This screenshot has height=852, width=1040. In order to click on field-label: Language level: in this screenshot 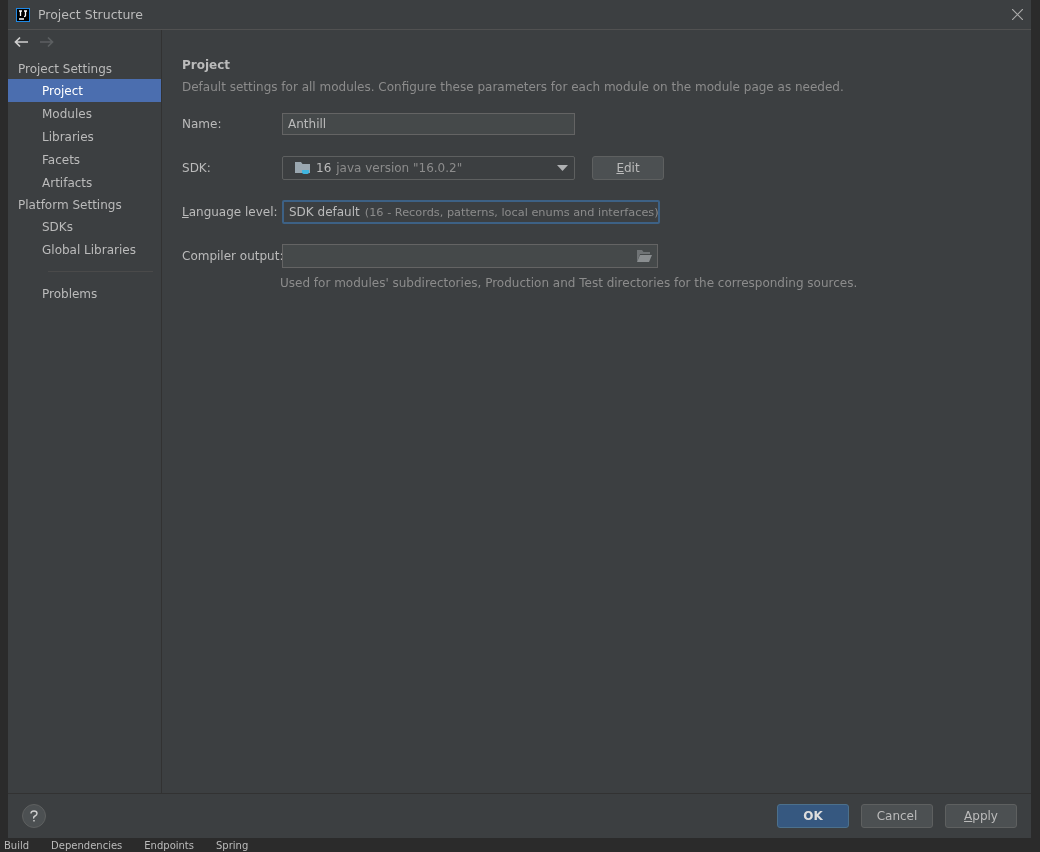, I will do `click(230, 212)`.